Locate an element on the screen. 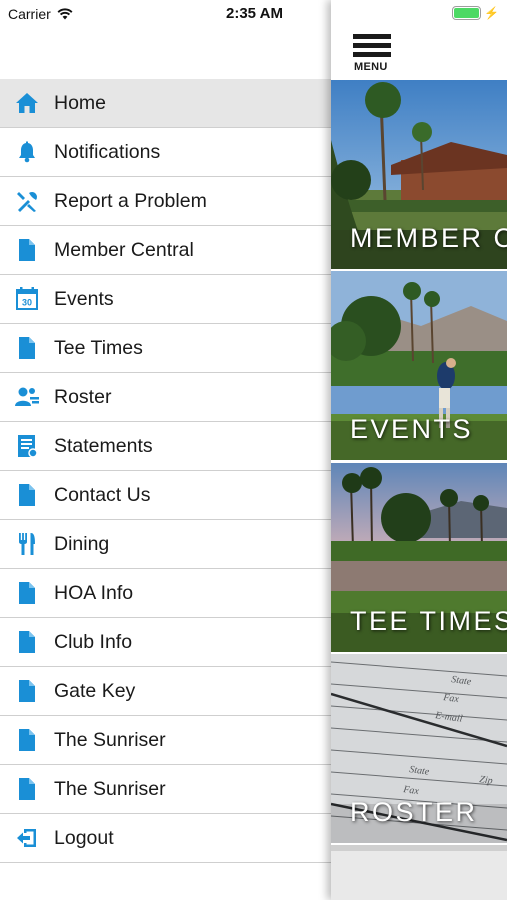 The width and height of the screenshot is (507, 900). menu-button: MENU is located at coordinates (373, 54).